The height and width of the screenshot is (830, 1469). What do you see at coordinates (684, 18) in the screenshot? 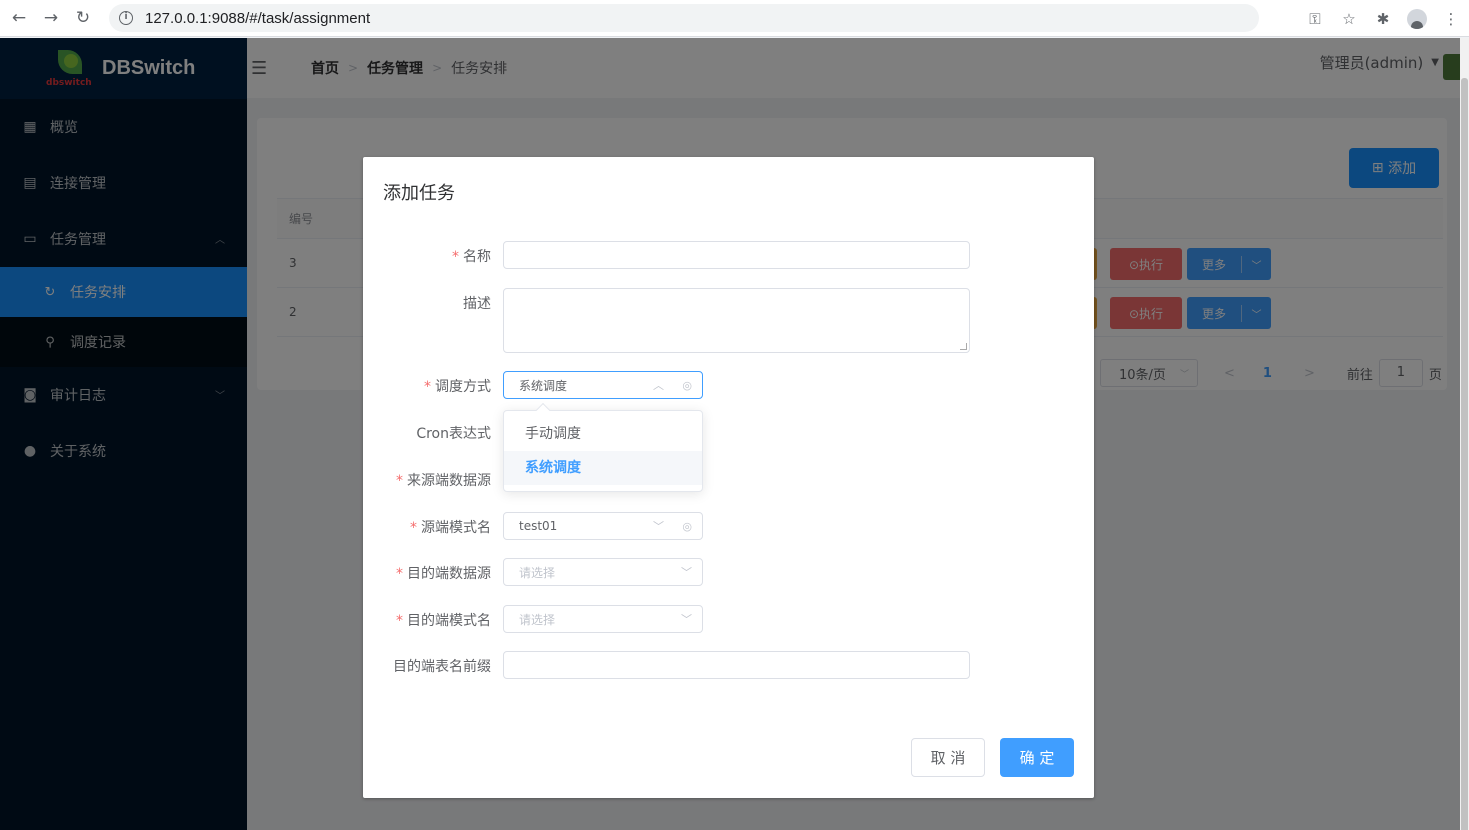
I see `address-bar: i 127.0.0.1:9088/#/task/assignment` at bounding box center [684, 18].